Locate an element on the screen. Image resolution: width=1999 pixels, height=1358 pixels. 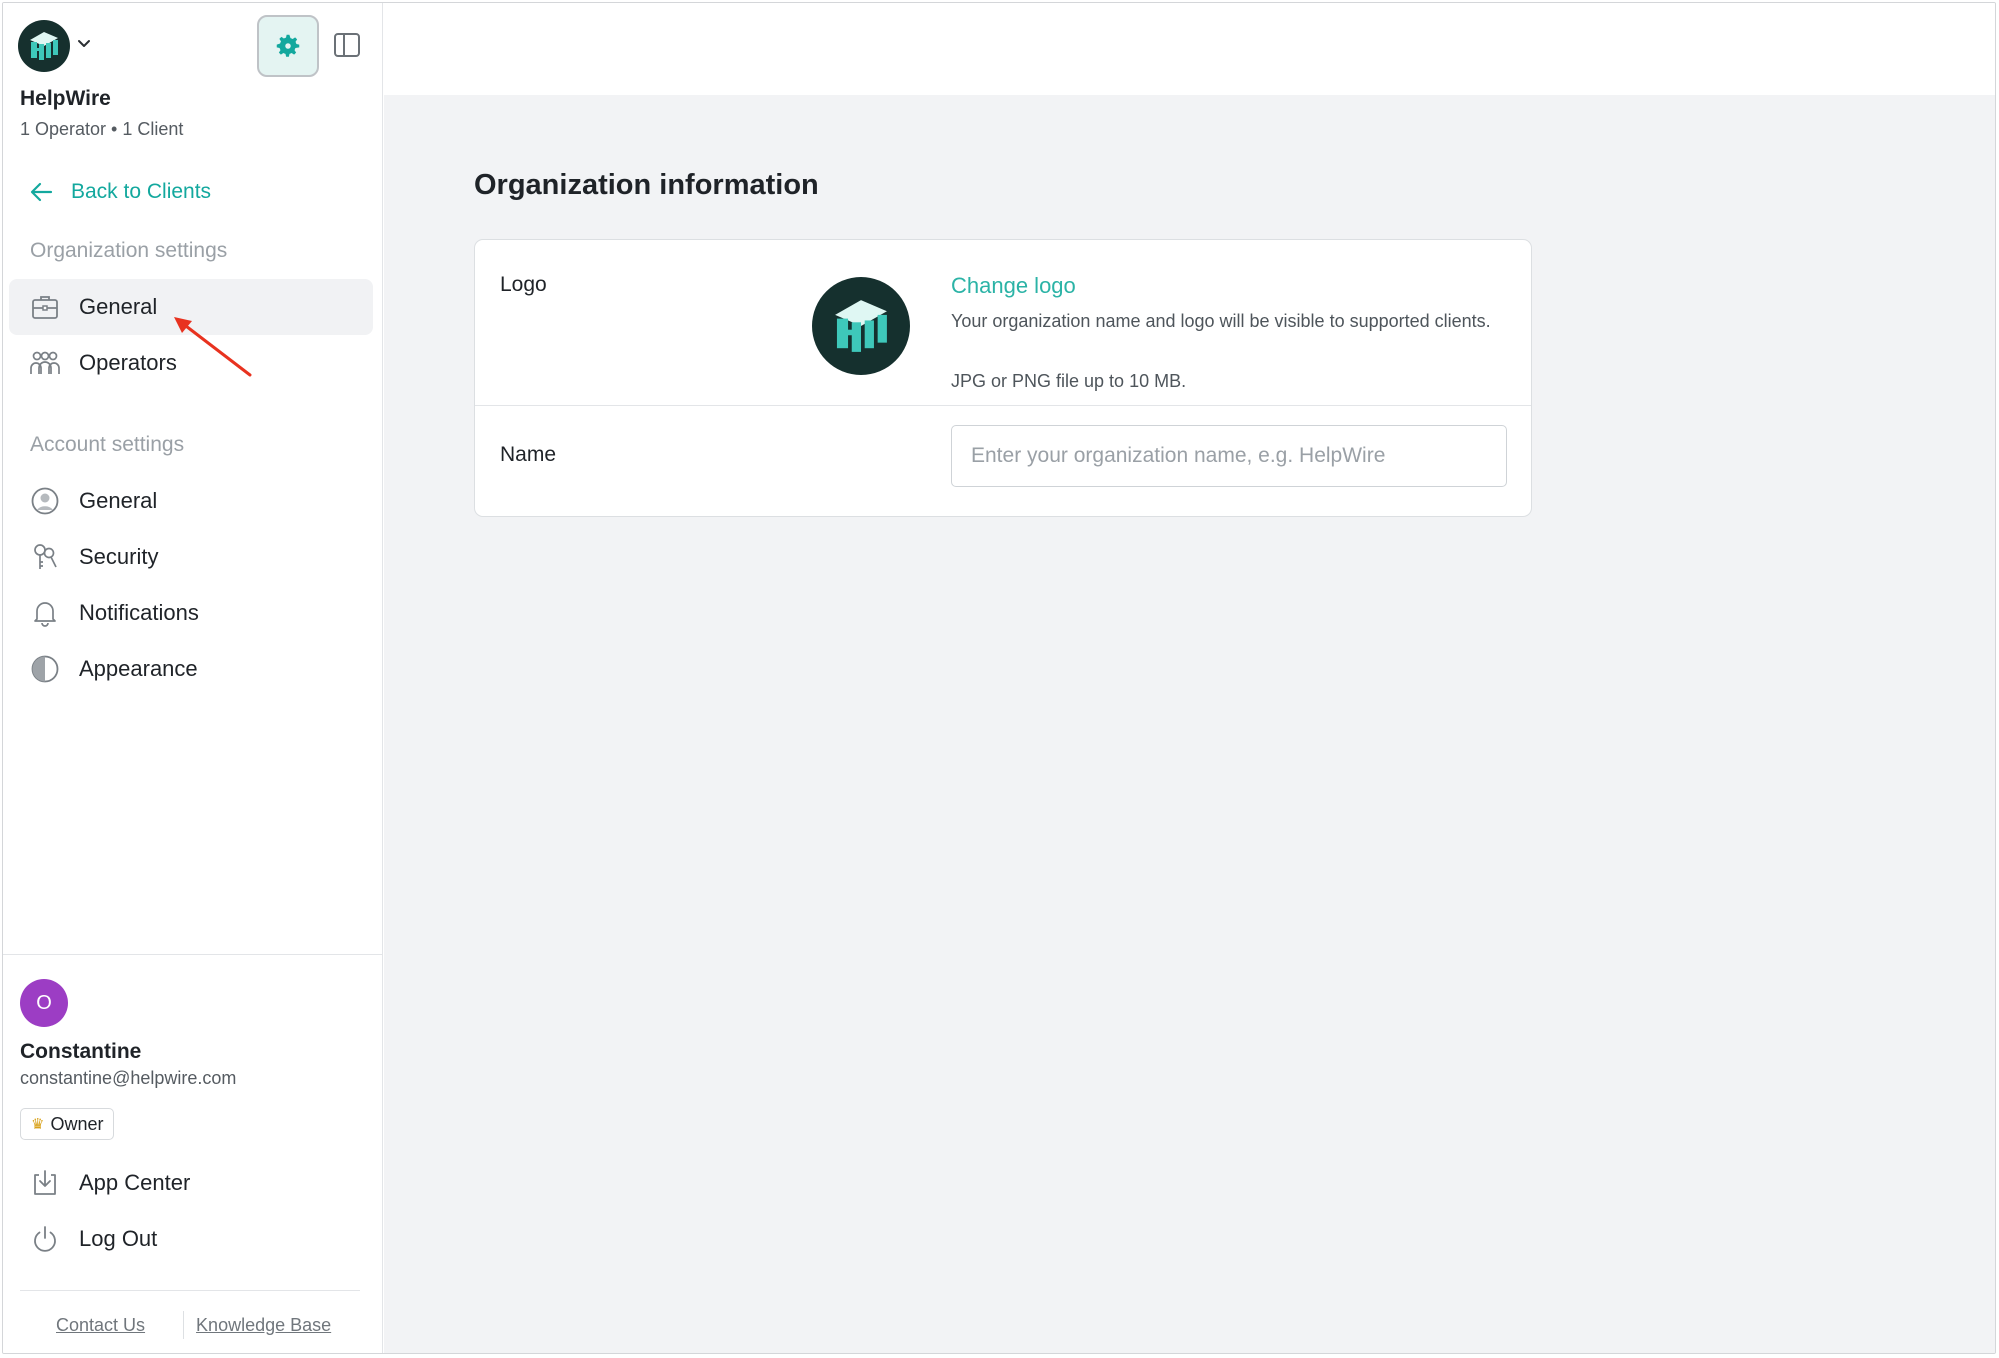
avatar: O is located at coordinates (44, 1003).